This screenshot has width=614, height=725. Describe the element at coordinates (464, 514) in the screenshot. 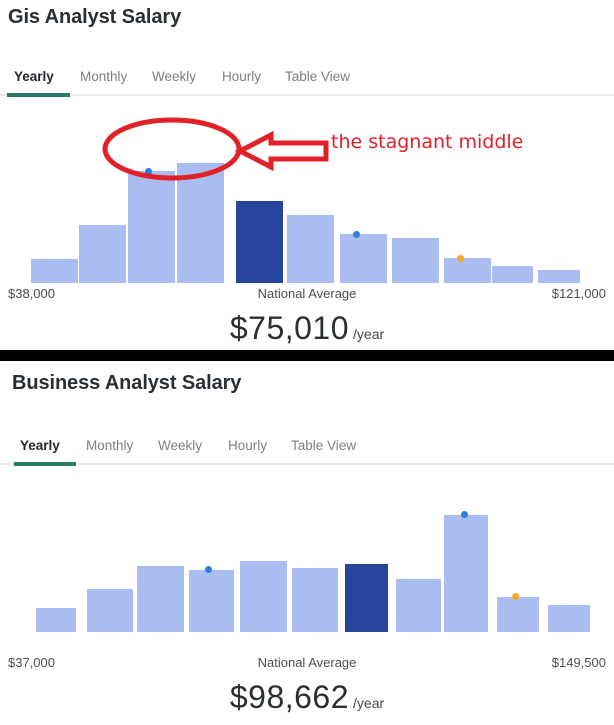

I see `marker-dot-blue-bar9` at that location.